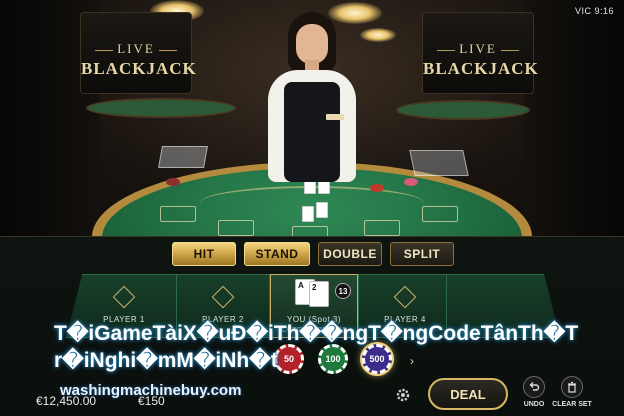 The width and height of the screenshot is (624, 416). I want to click on action-buttons: HIT STAND DOUBLE SPLIT, so click(313, 254).